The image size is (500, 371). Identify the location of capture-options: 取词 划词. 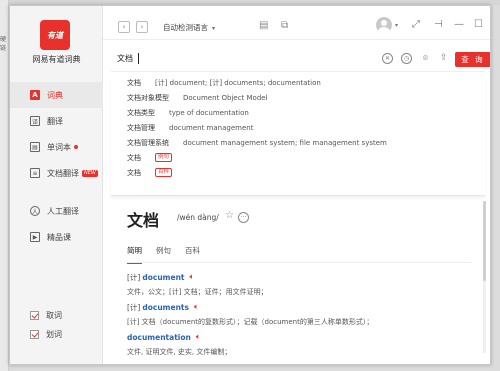
(46, 325).